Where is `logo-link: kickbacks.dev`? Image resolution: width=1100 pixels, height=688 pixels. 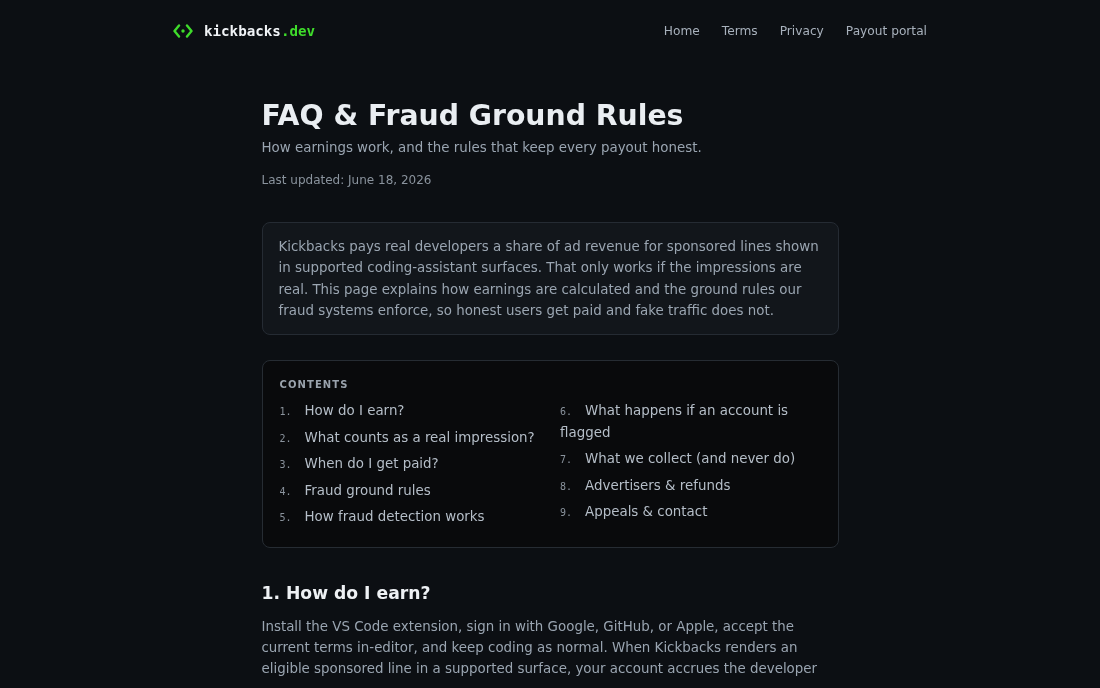 logo-link: kickbacks.dev is located at coordinates (244, 31).